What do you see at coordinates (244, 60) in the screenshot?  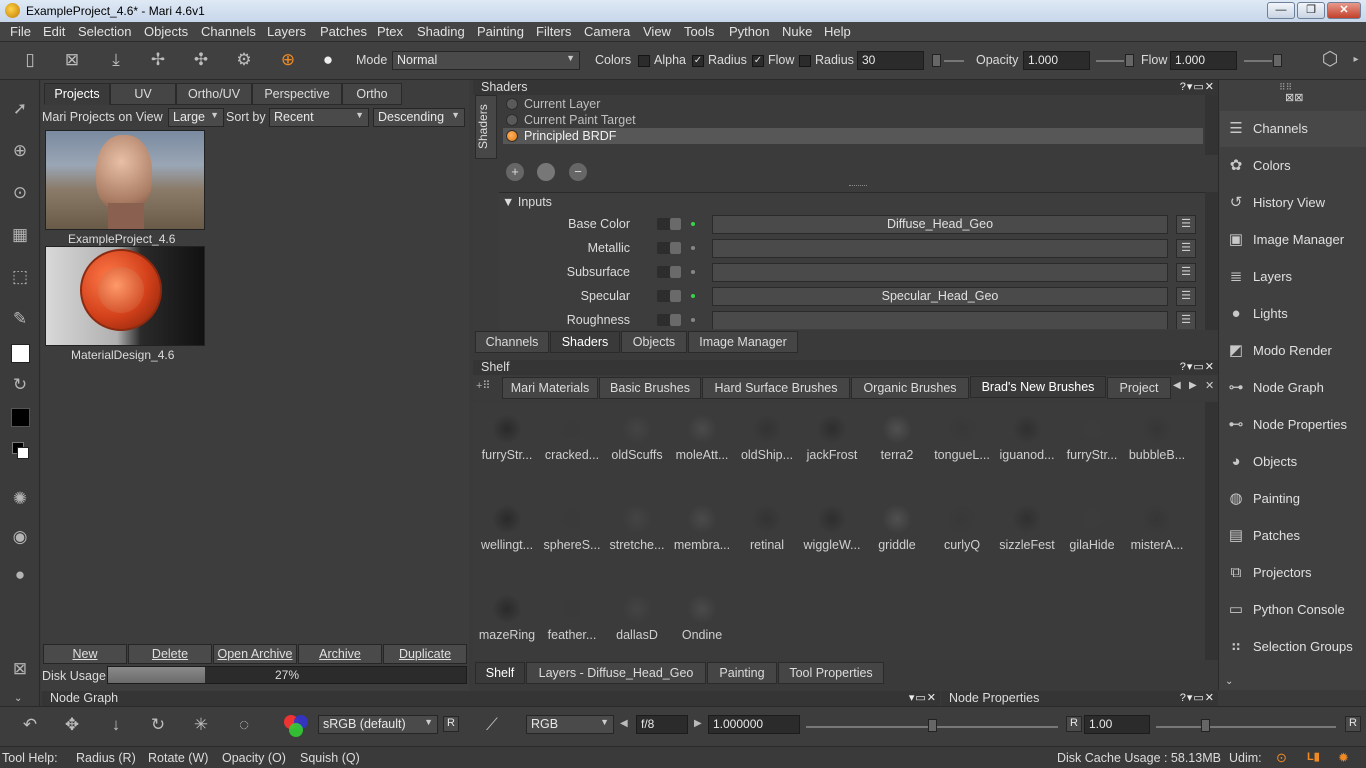 I see `settings-gear-icon: ⚙` at bounding box center [244, 60].